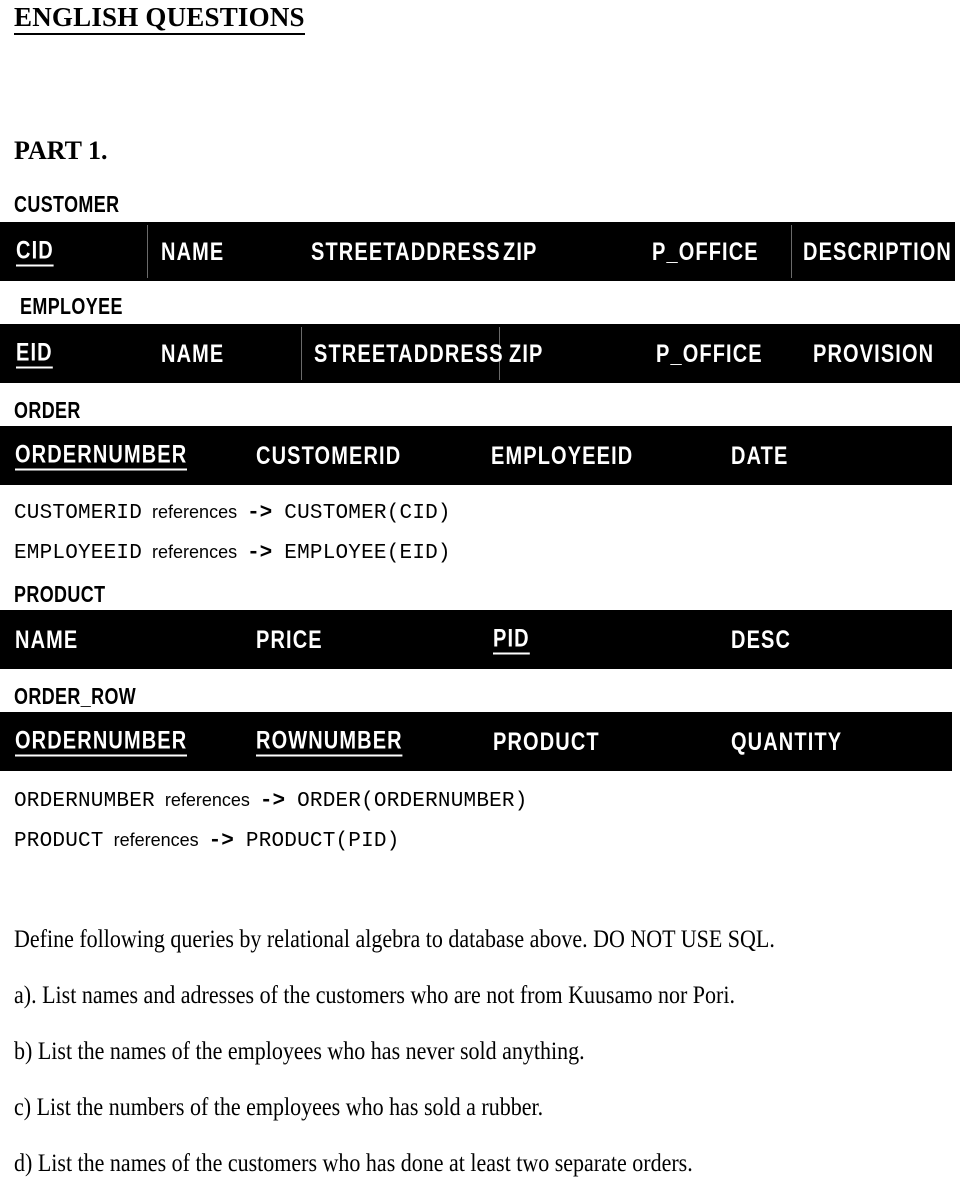 The image size is (960, 1178). Describe the element at coordinates (159, 18) in the screenshot. I see `page-title: ENGLISH QUESTIONS` at that location.